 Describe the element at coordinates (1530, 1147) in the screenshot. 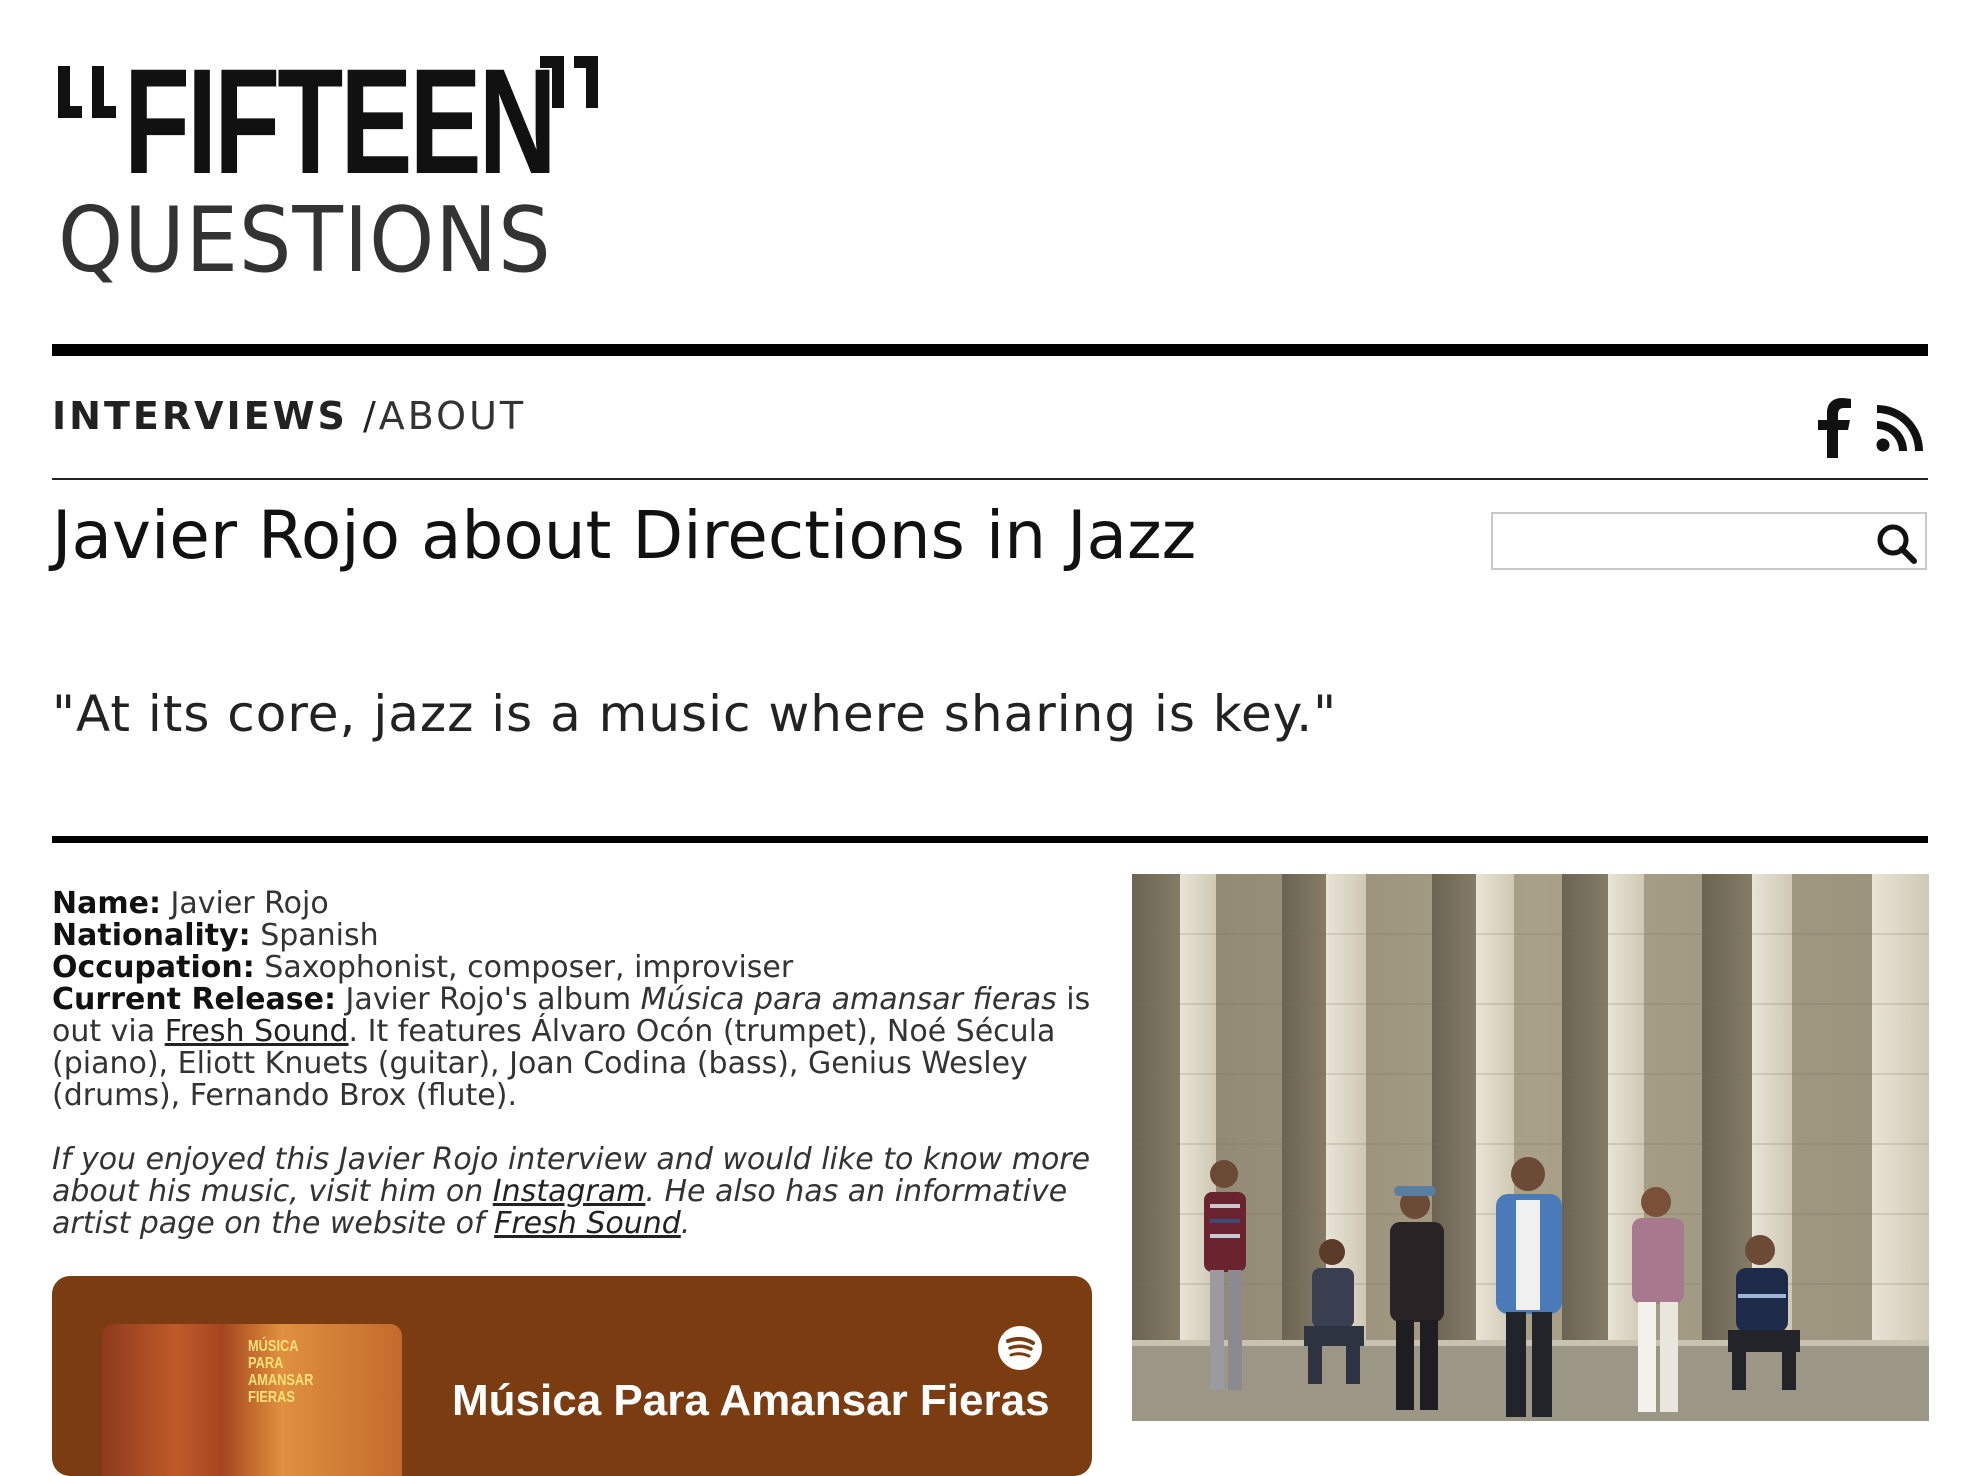

I see `band-photo` at that location.